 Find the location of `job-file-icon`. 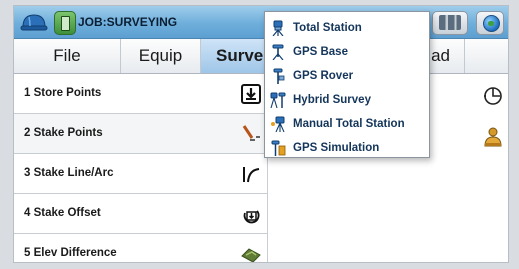

job-file-icon is located at coordinates (65, 23).